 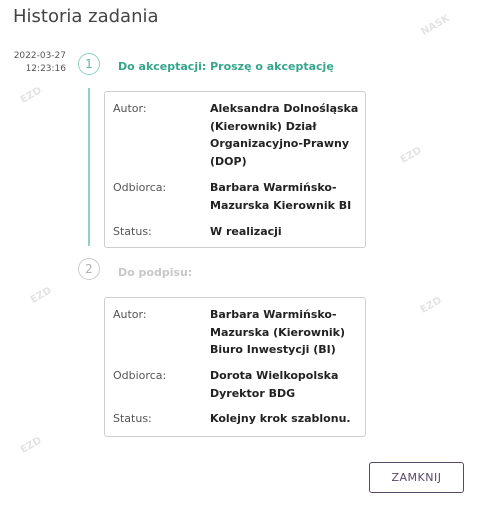 What do you see at coordinates (435, 25) in the screenshot?
I see `watermark-logo: NASK` at bounding box center [435, 25].